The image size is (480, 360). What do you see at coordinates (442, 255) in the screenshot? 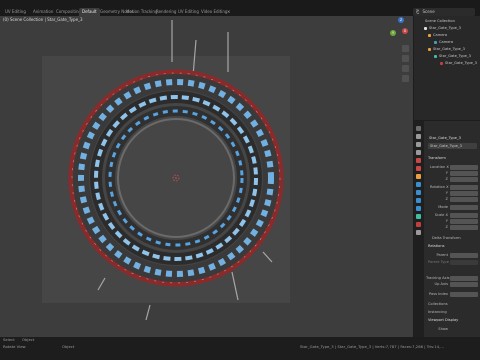
I see `parent-label: Parent` at bounding box center [442, 255].